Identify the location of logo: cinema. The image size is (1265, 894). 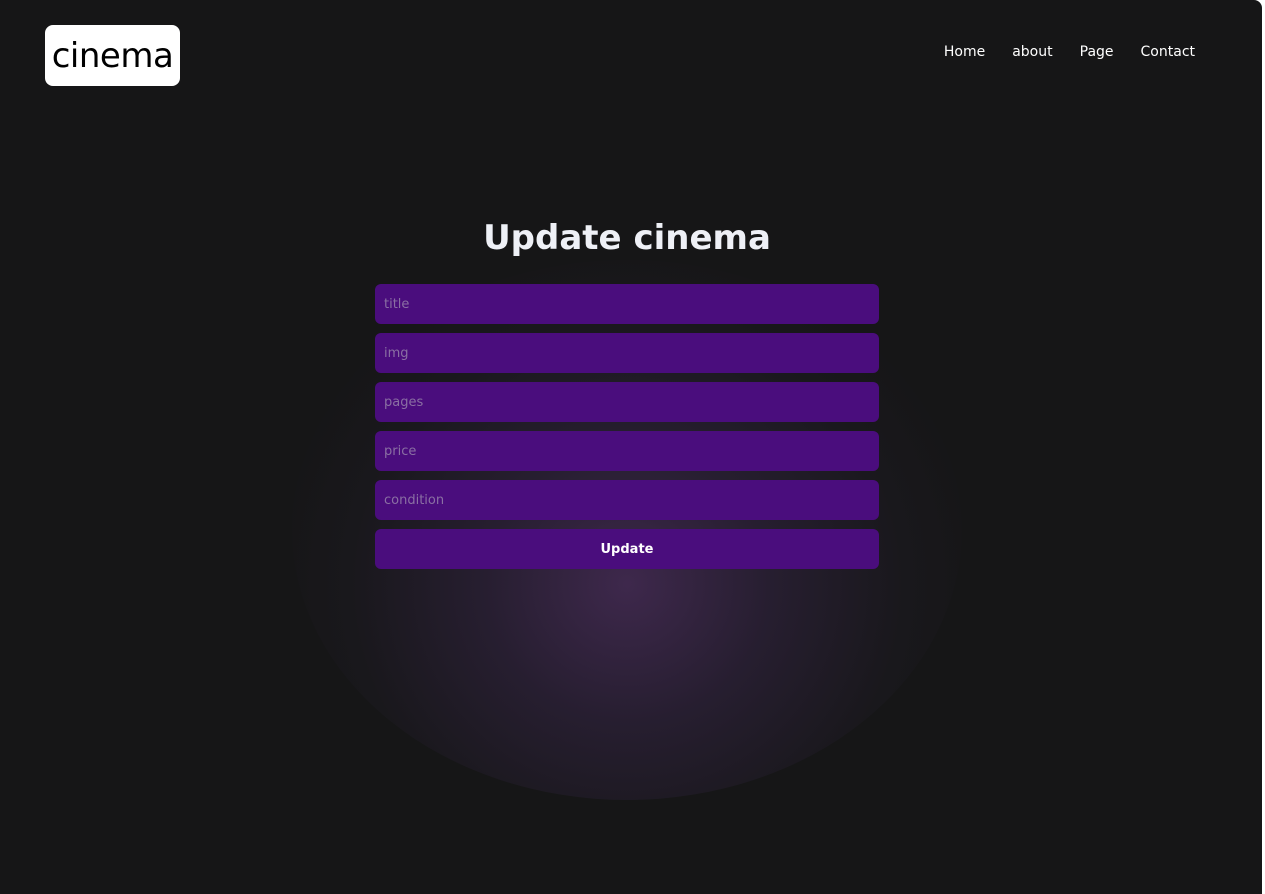
(112, 55).